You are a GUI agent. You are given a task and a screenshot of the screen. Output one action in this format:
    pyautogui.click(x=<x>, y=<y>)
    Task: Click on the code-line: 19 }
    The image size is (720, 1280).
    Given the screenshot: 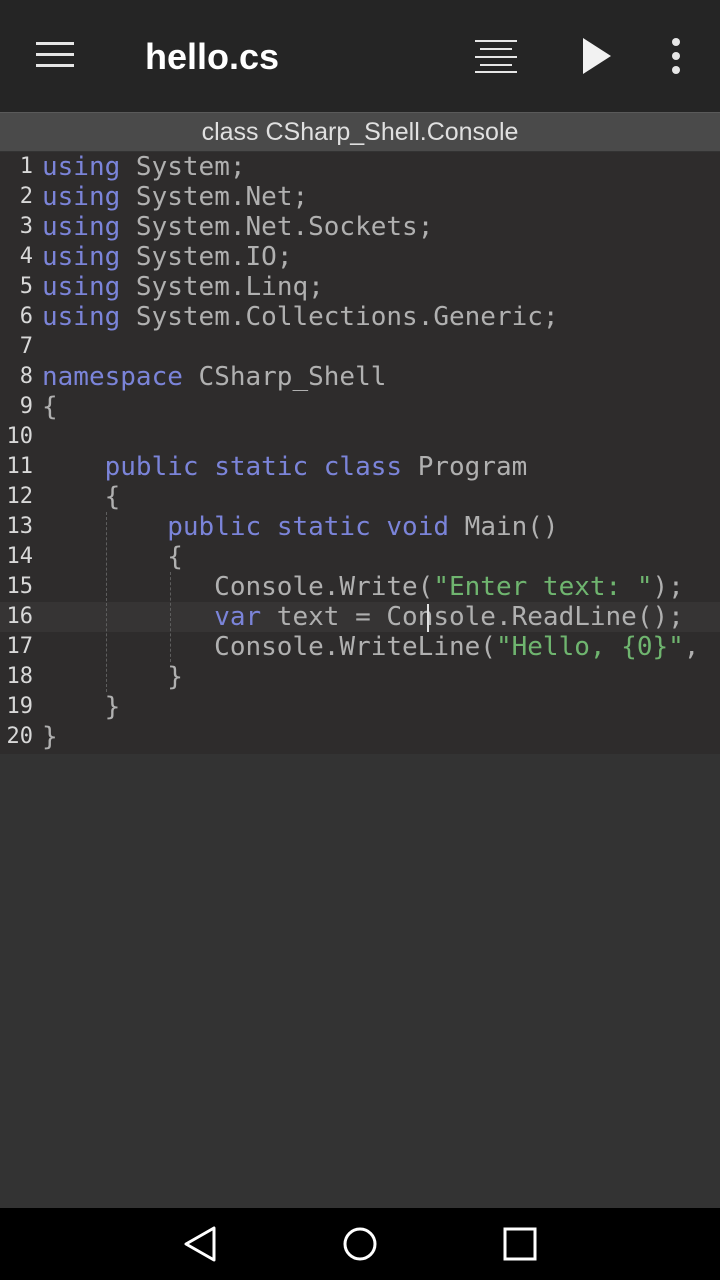 What is the action you would take?
    pyautogui.click(x=360, y=707)
    